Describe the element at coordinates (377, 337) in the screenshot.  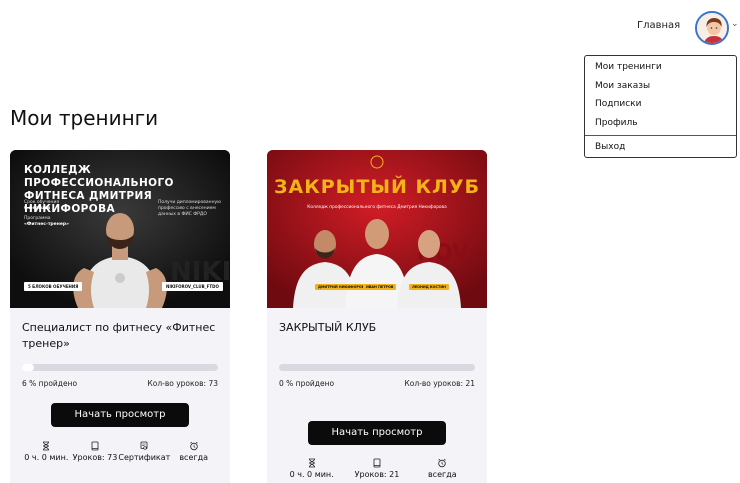
I see `course-title: ЗАКРЫТЫЙ КЛУБ` at that location.